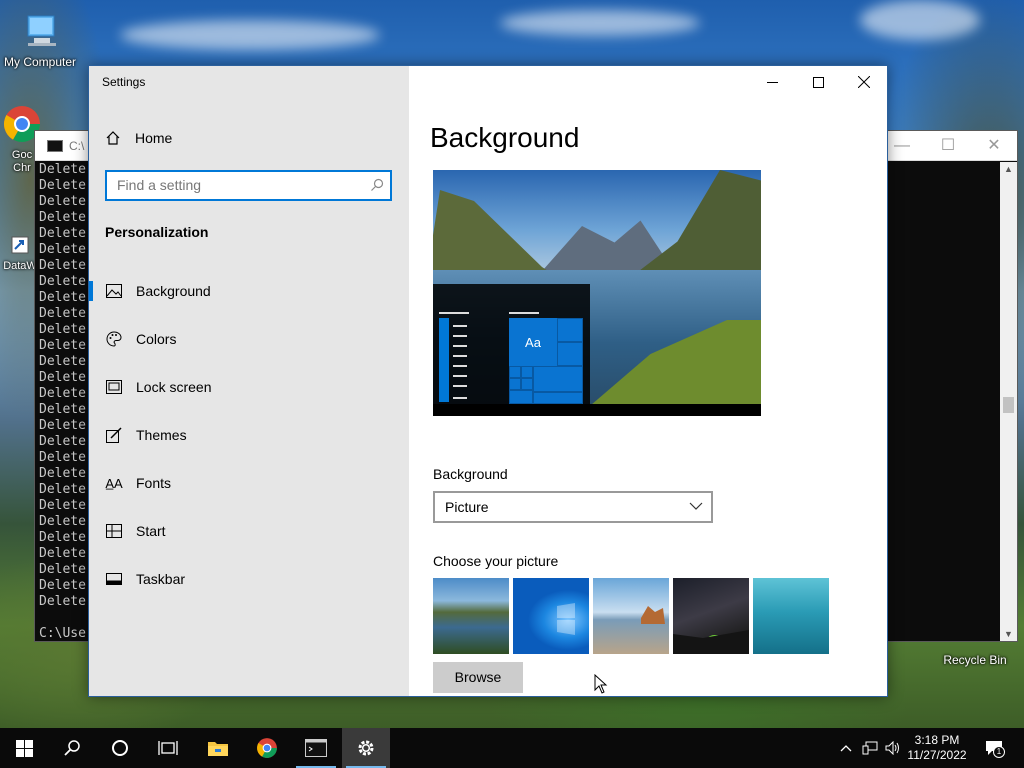 Image resolution: width=1024 pixels, height=768 pixels. What do you see at coordinates (114, 483) in the screenshot?
I see `fonts-icon: A̲A` at bounding box center [114, 483].